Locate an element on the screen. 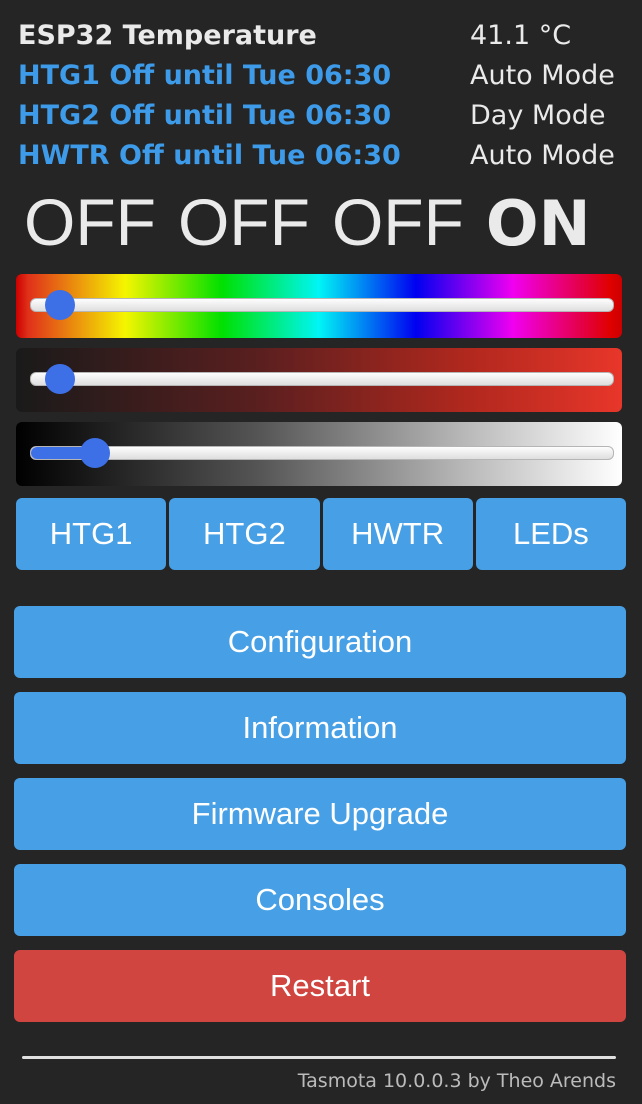  hue-slider is located at coordinates (319, 306).